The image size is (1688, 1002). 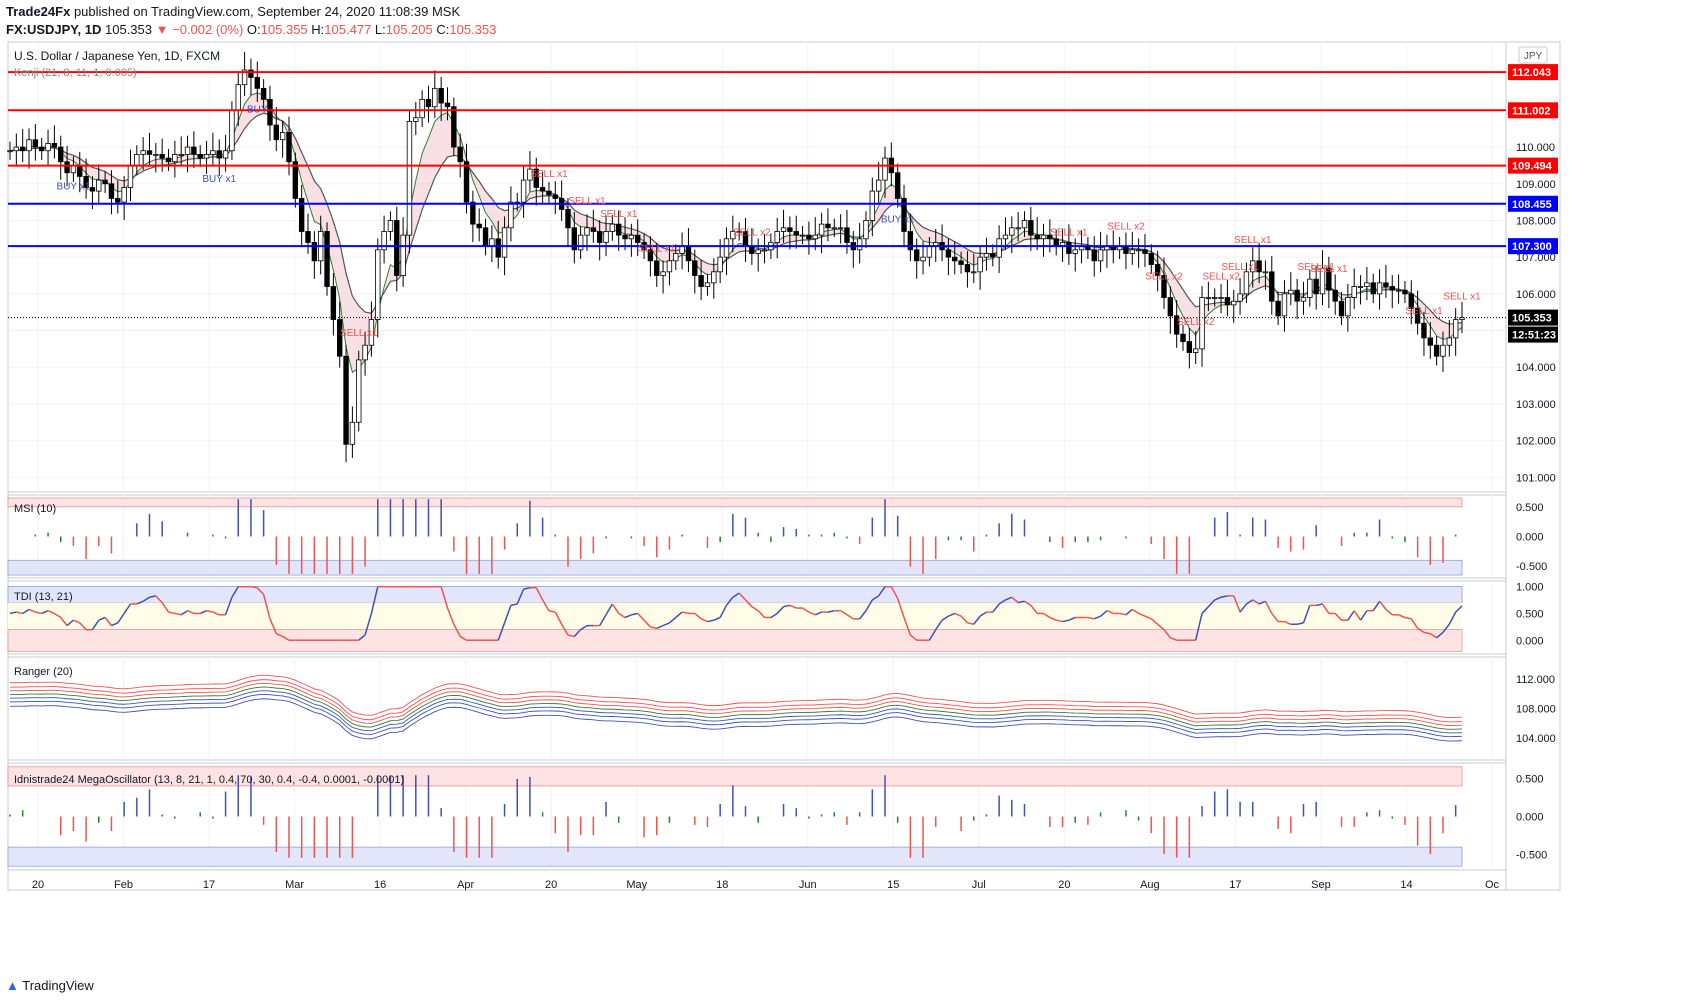 I want to click on countdown-label: 12:51:23, so click(x=1534, y=336).